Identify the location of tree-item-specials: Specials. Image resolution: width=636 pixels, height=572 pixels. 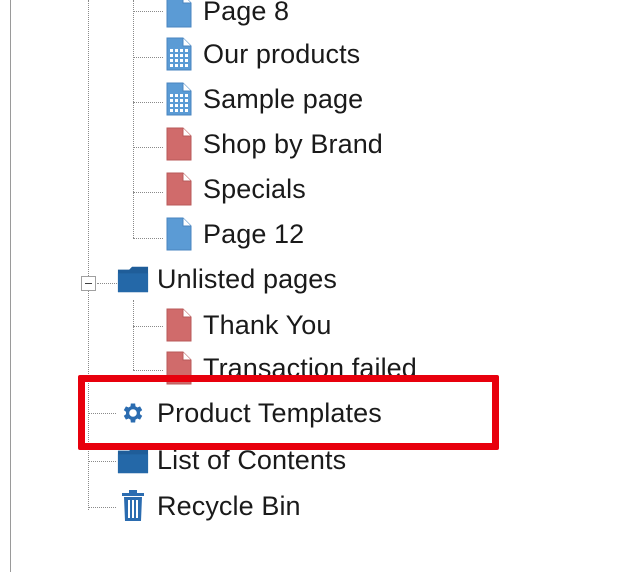
(234, 189).